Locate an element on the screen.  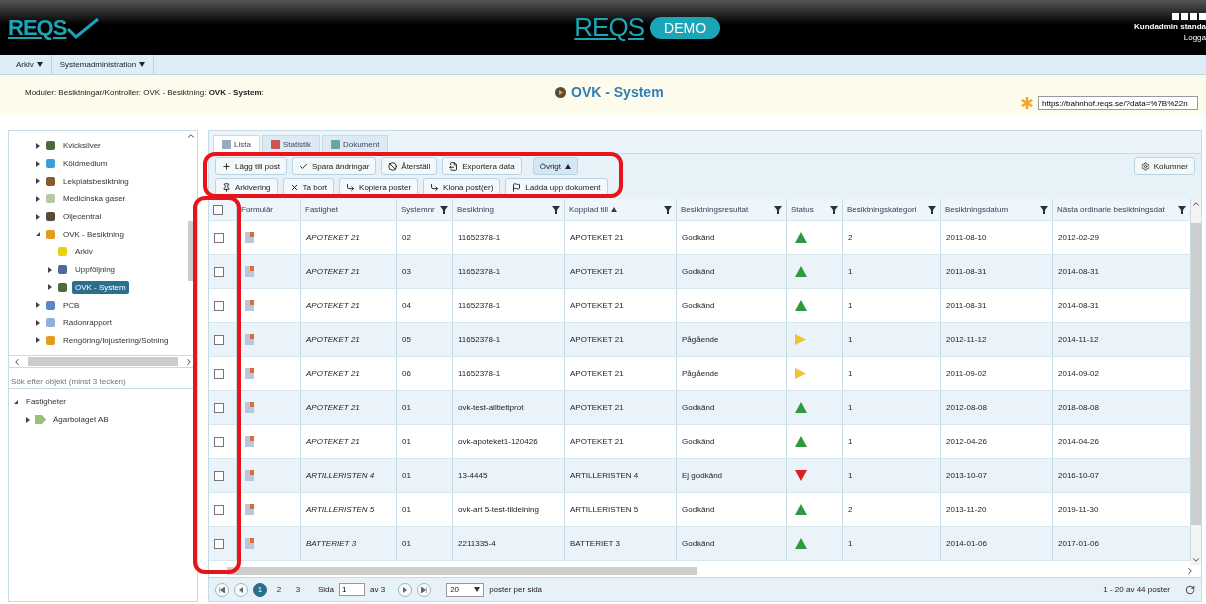
column-header: Fastighet is located at coordinates (349, 209).